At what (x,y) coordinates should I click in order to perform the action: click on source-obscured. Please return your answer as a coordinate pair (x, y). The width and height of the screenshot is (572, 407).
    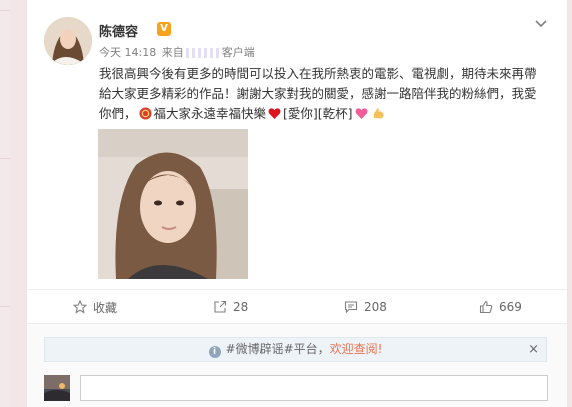
    Looking at the image, I should click on (202, 53).